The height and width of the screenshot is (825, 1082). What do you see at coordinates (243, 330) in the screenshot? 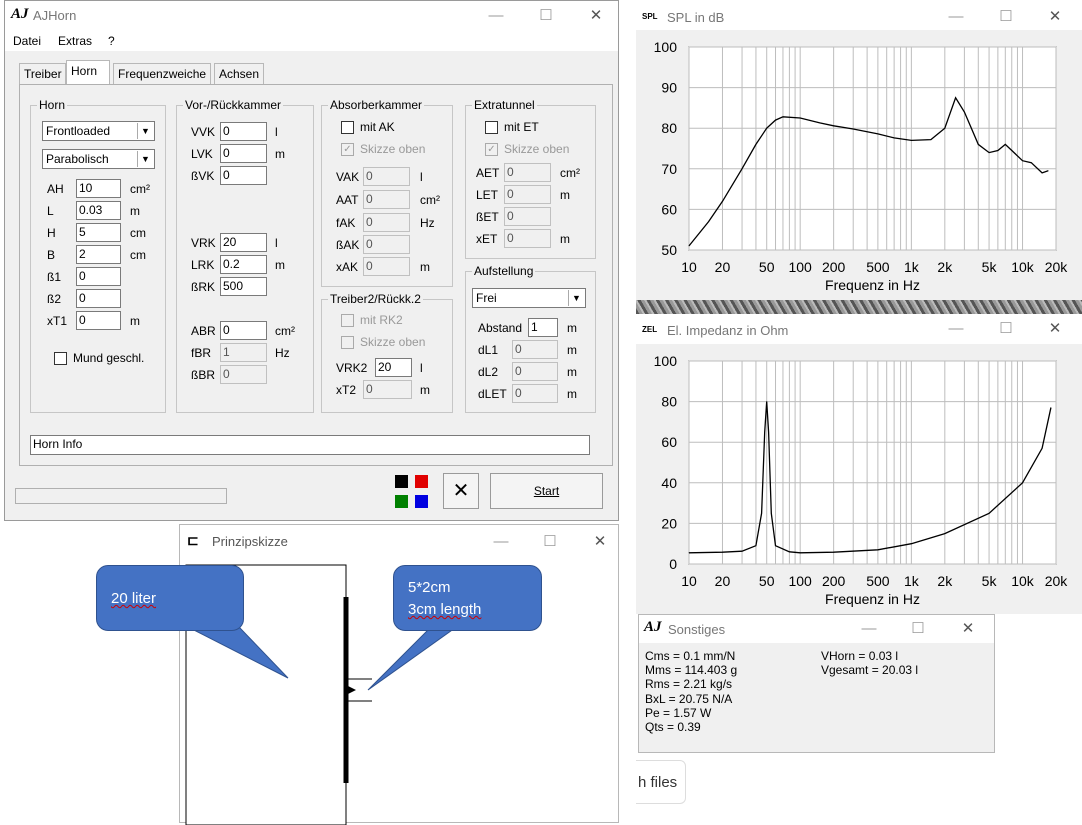
I see `abr-input: 0` at bounding box center [243, 330].